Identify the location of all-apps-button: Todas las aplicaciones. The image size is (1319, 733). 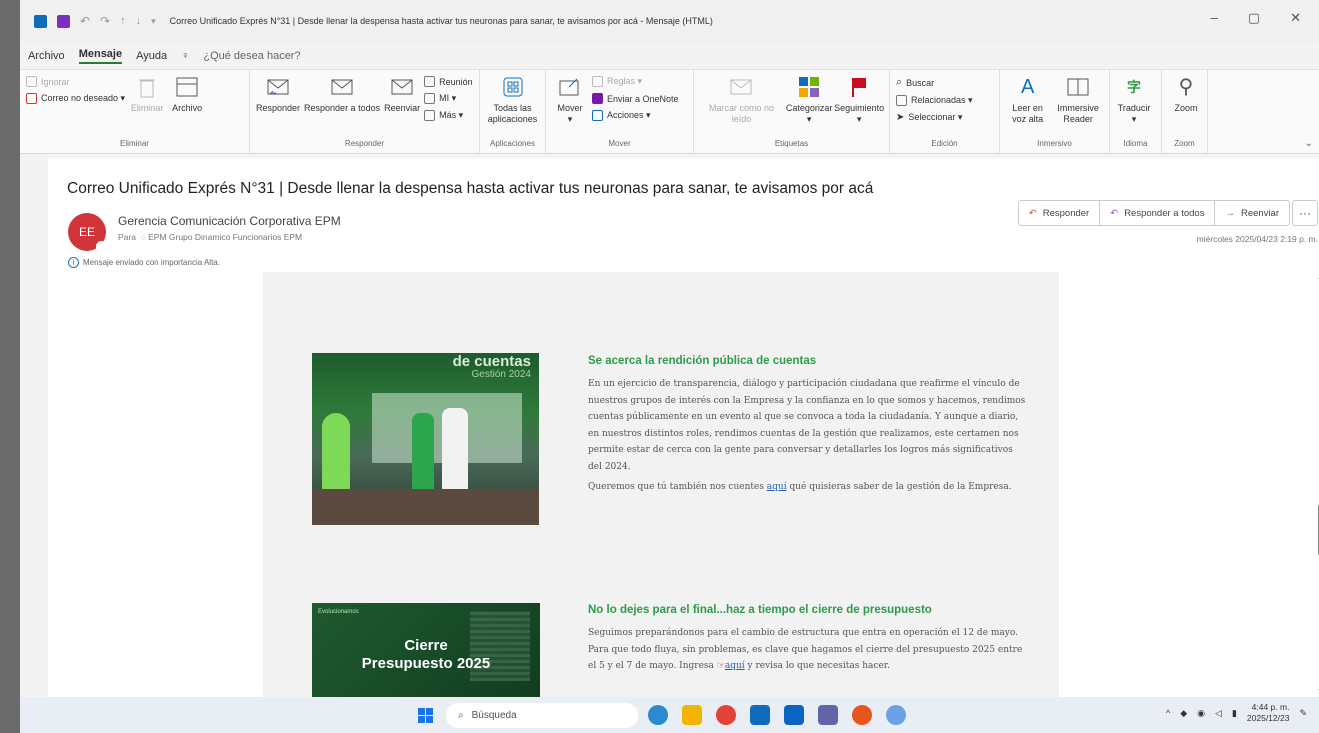
(512, 99).